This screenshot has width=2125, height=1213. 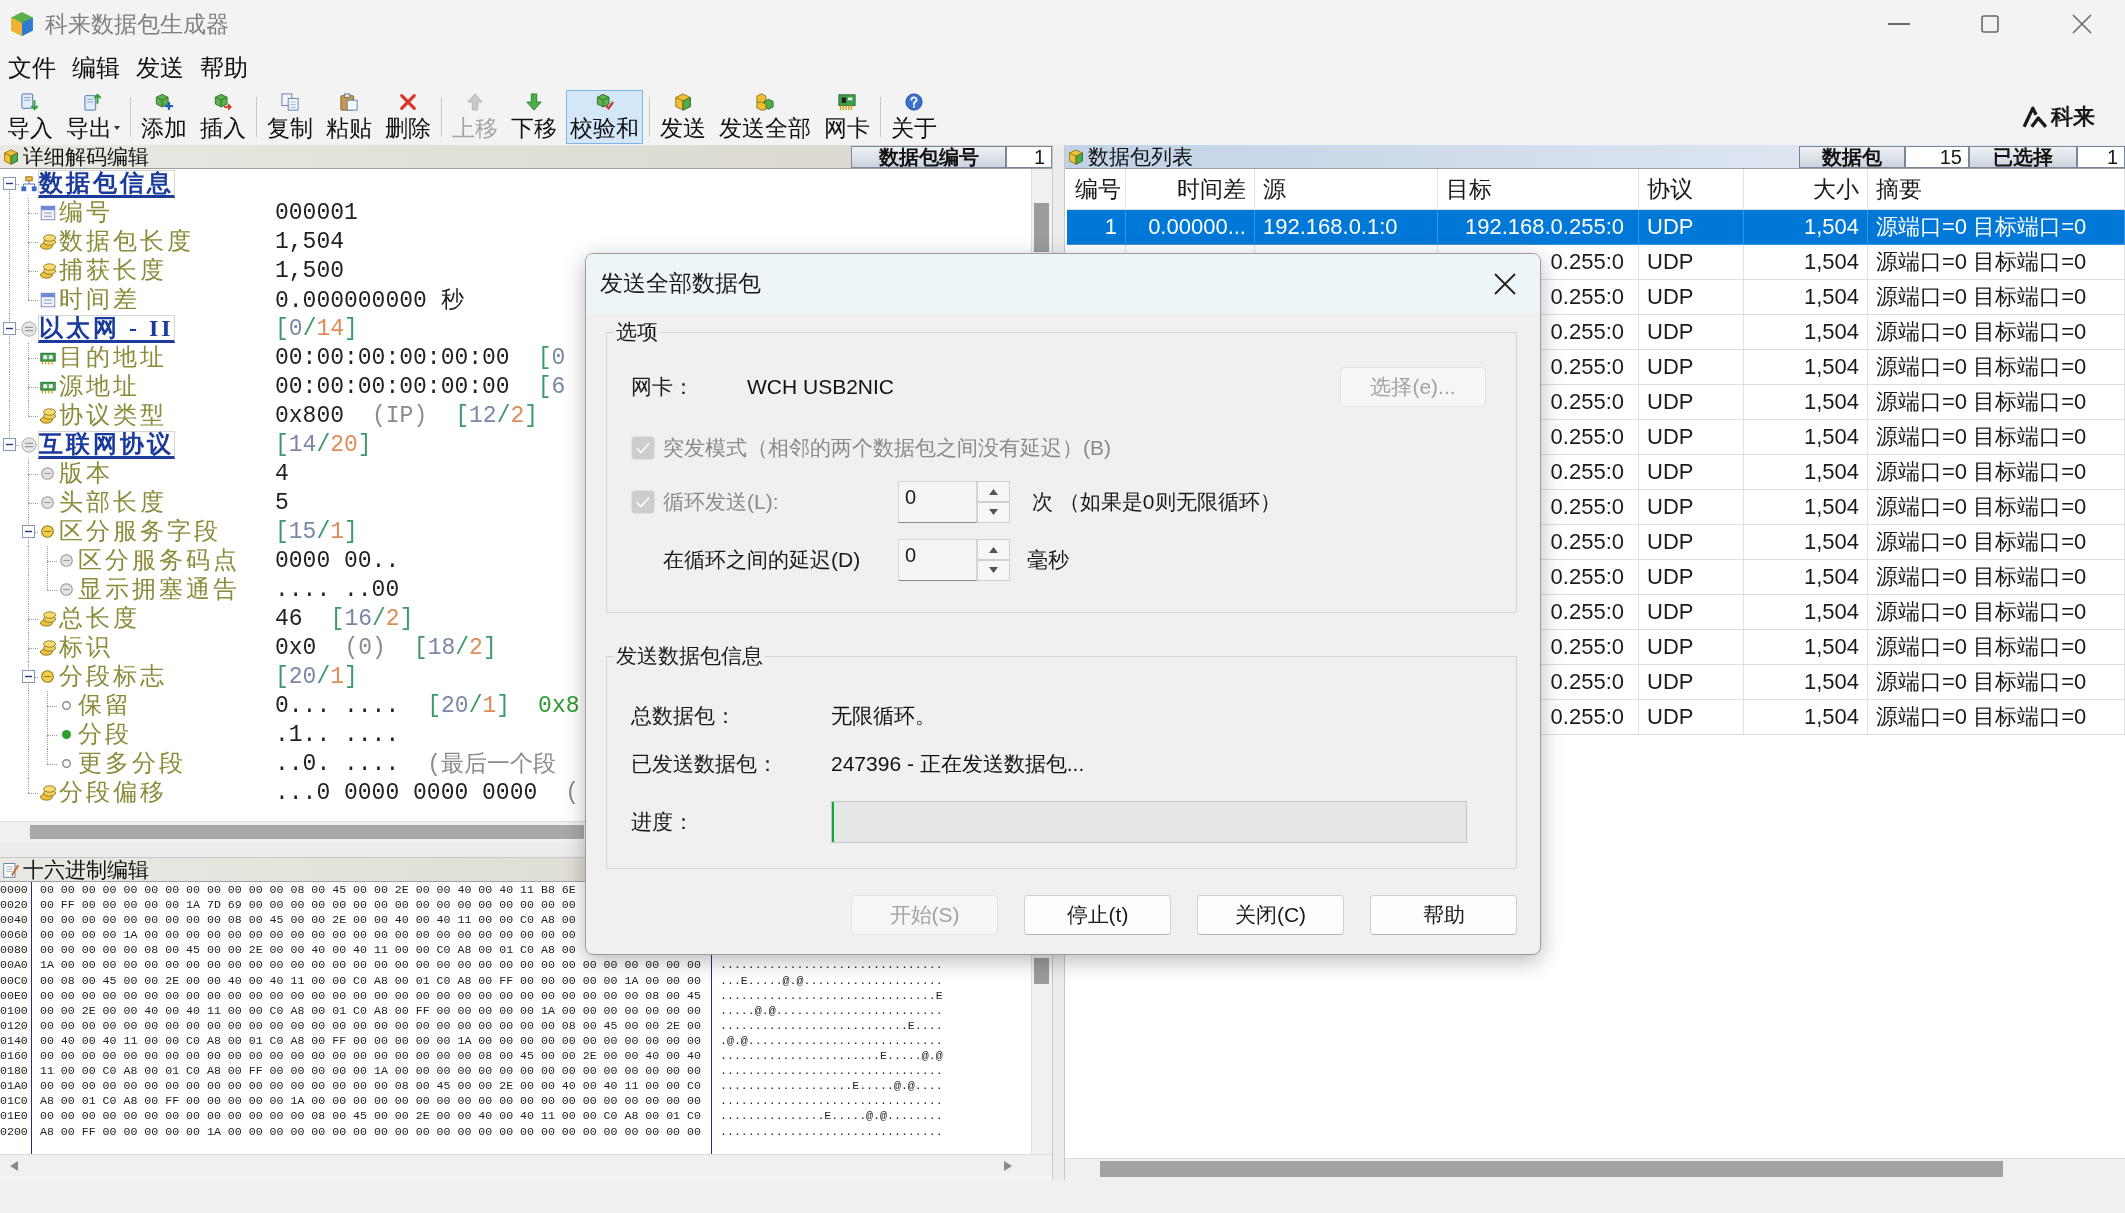 What do you see at coordinates (159, 560) in the screenshot?
I see `field-name: 区分服务码点` at bounding box center [159, 560].